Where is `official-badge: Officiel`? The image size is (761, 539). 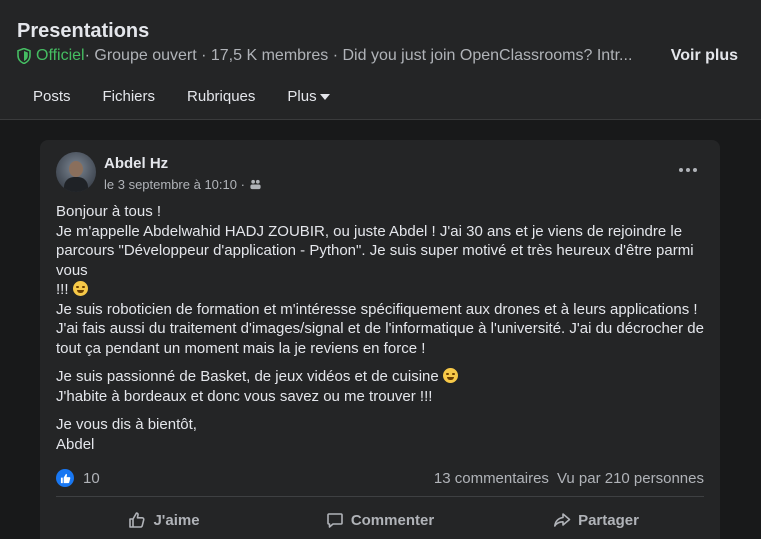
official-badge: Officiel is located at coordinates (51, 56).